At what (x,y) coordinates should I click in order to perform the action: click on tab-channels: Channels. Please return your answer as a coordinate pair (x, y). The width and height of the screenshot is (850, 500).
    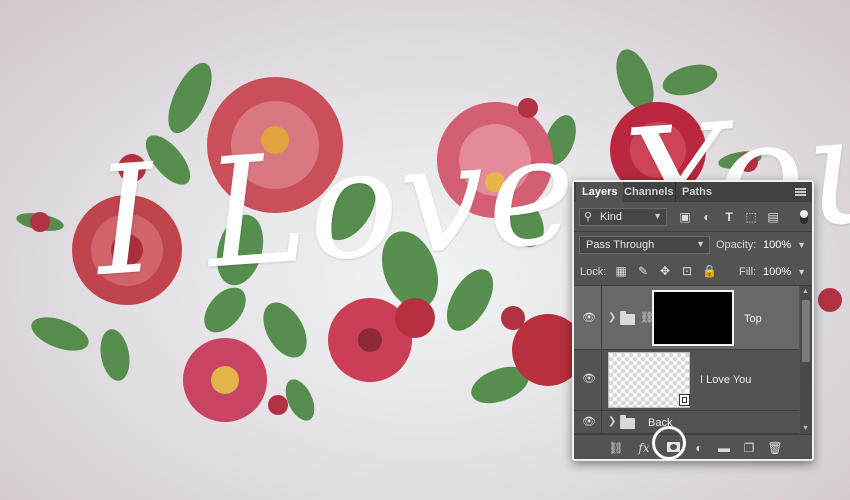
    Looking at the image, I should click on (649, 192).